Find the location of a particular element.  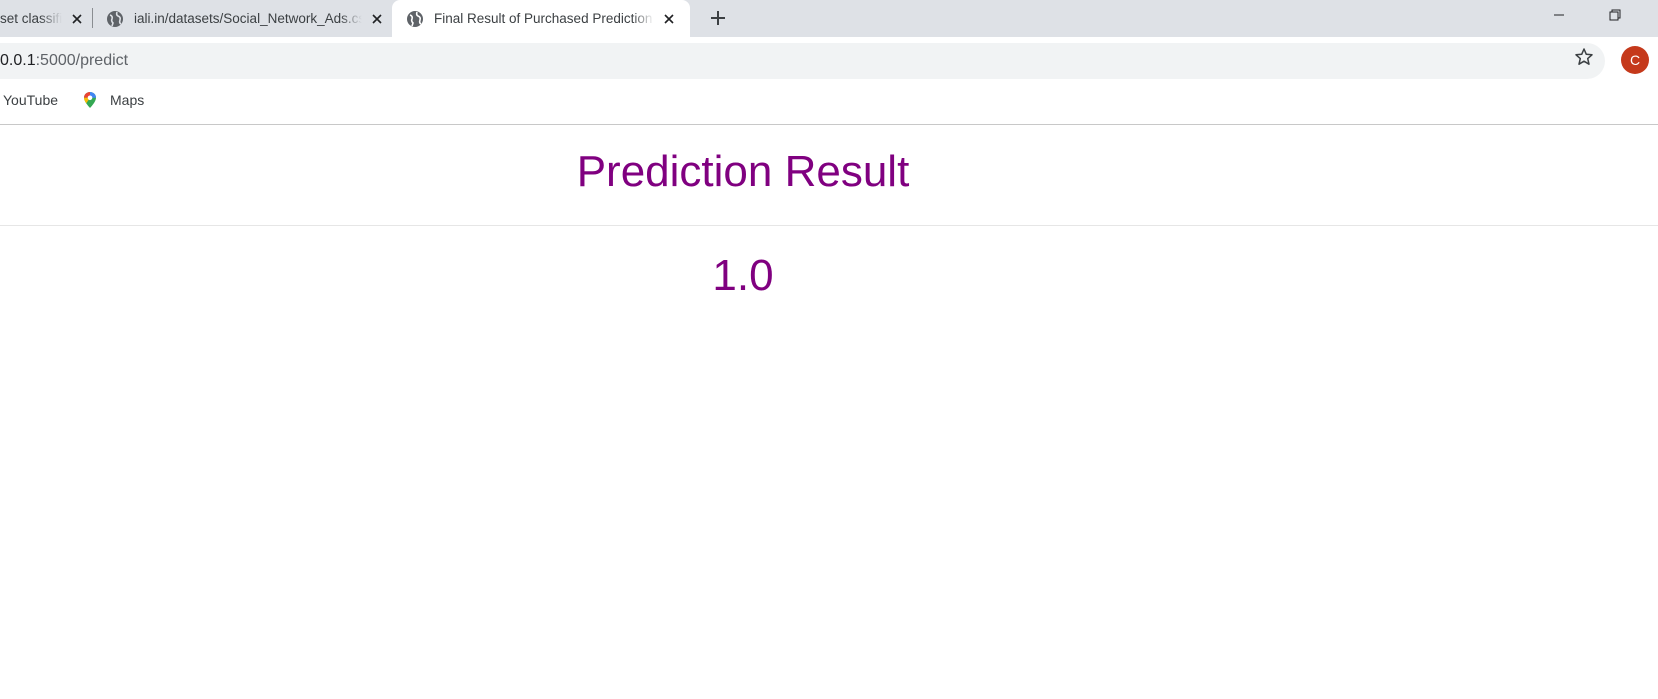

bookmark-youtube: YouTube is located at coordinates (30, 100).